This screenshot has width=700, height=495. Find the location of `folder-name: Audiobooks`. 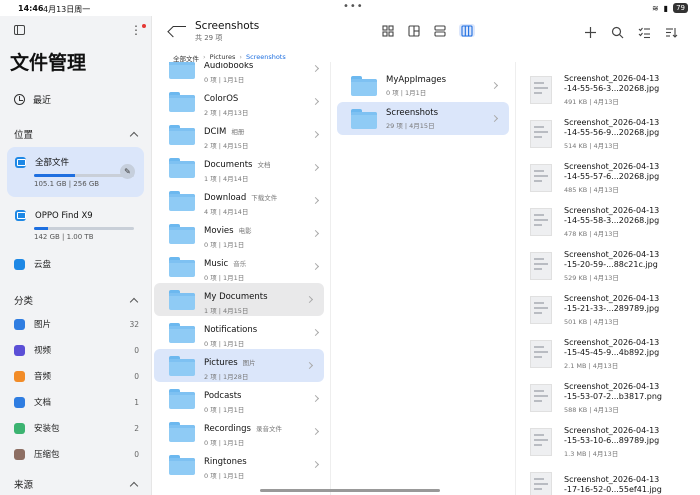

folder-name: Audiobooks is located at coordinates (229, 66).